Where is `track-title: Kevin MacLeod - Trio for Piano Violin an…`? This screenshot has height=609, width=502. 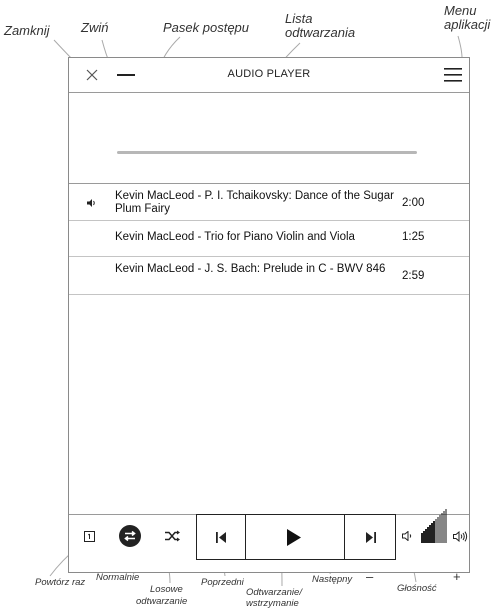 track-title: Kevin MacLeod - Trio for Piano Violin an… is located at coordinates (235, 237).